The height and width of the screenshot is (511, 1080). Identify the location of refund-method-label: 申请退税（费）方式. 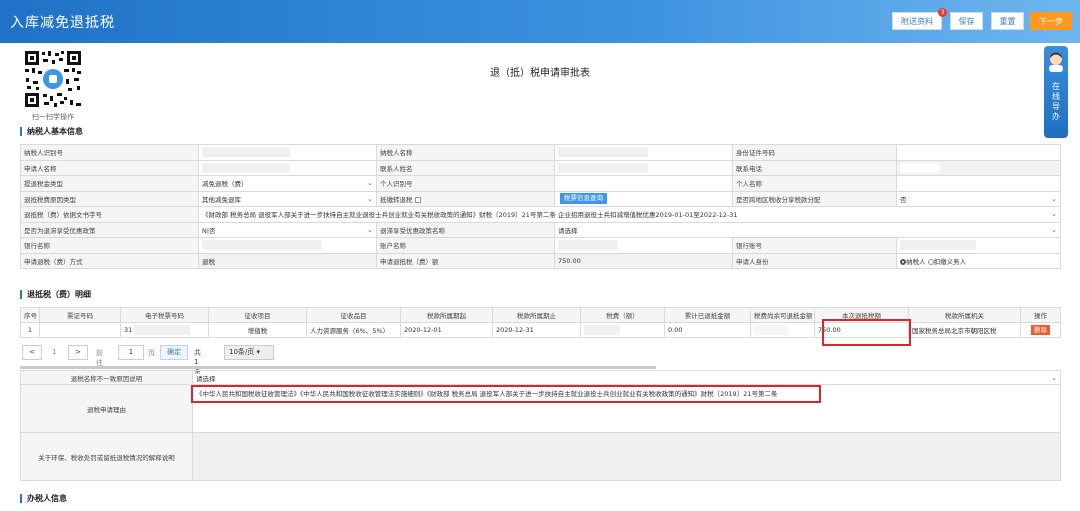
(109, 260).